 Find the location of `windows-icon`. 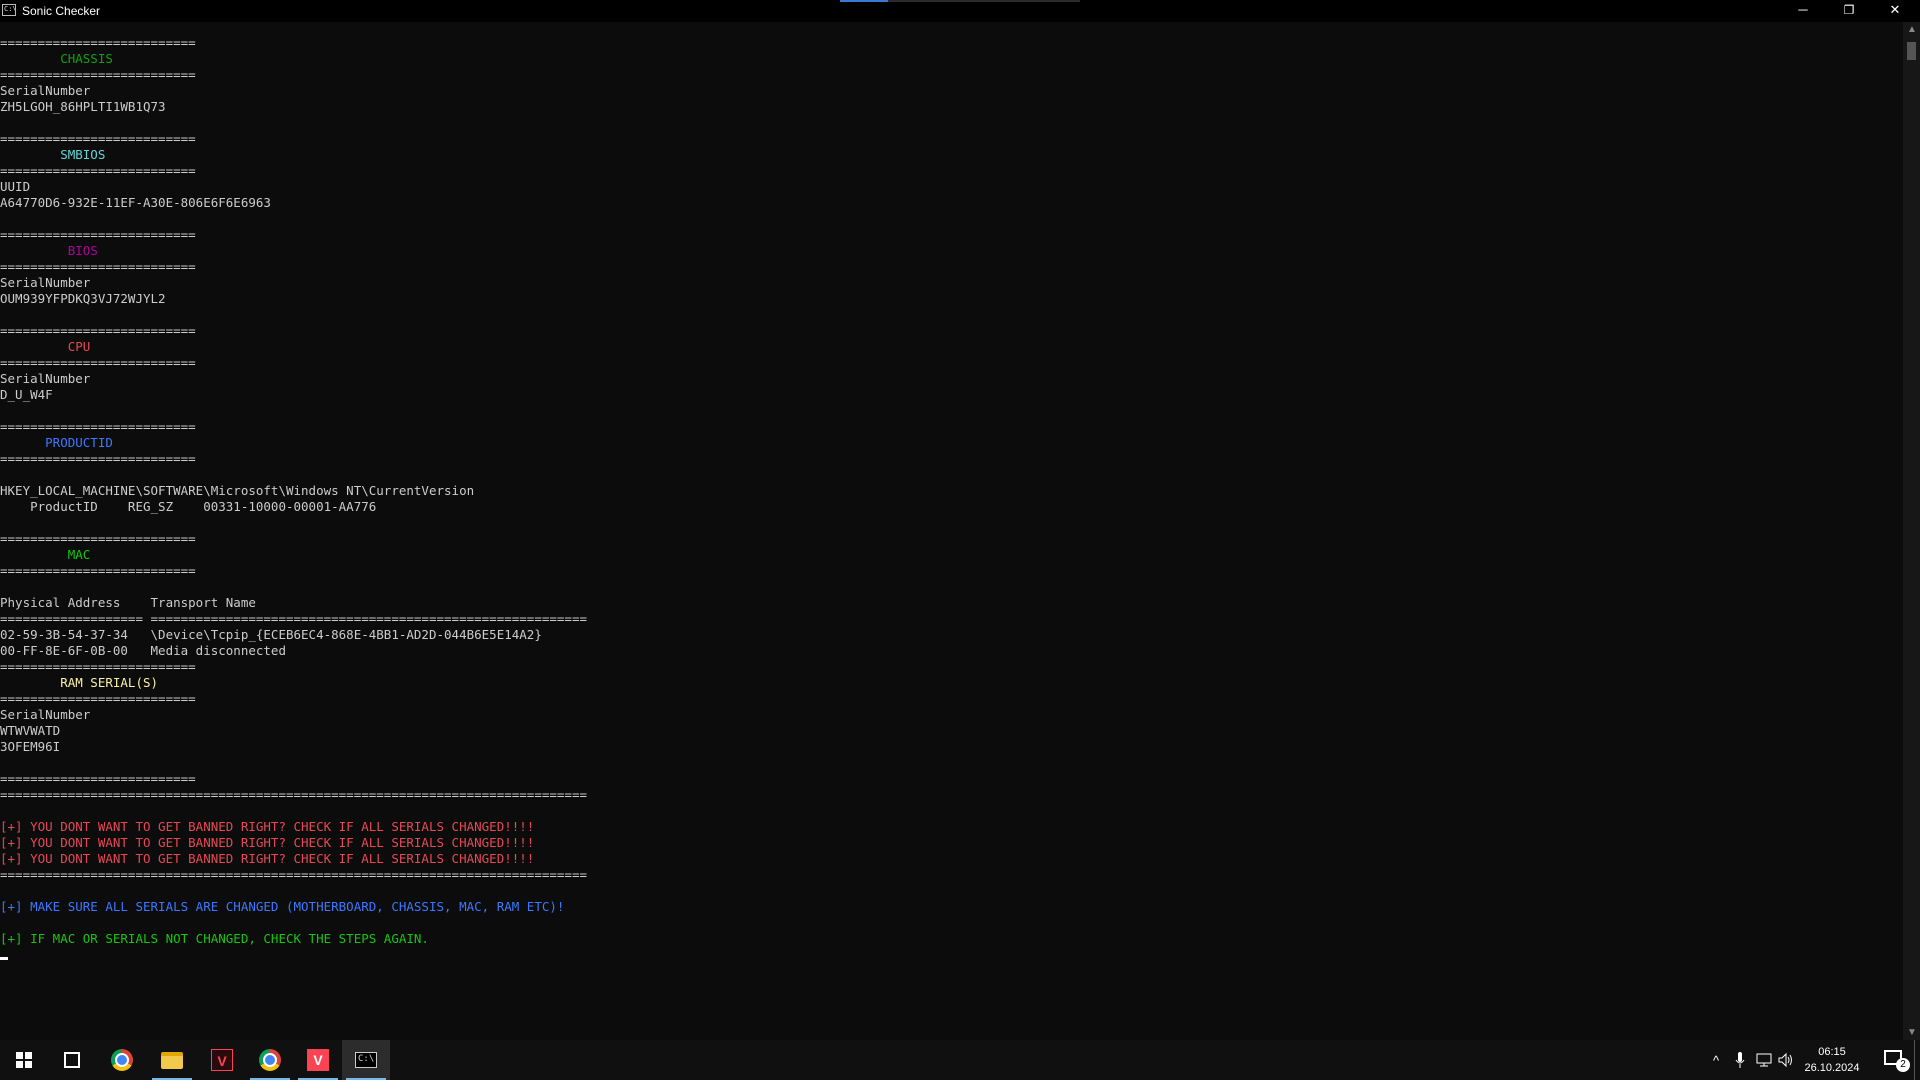

windows-icon is located at coordinates (24, 1060).